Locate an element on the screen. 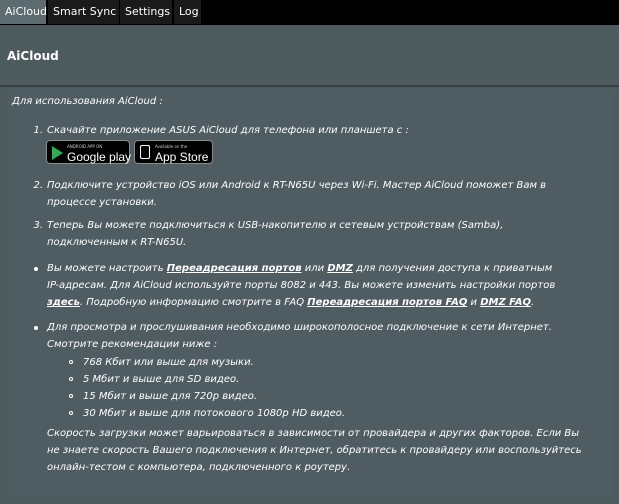 The height and width of the screenshot is (504, 619). port-forwarding-faq-link: Переадресация портов FAQ is located at coordinates (387, 302).